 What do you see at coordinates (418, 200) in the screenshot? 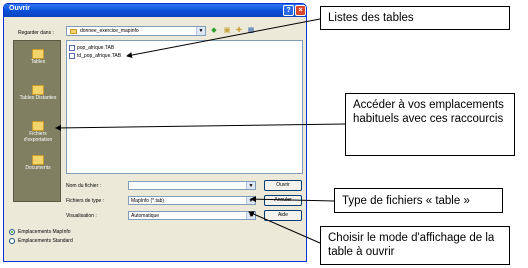
I see `callout-file-type: Type de fichiers « table »` at bounding box center [418, 200].